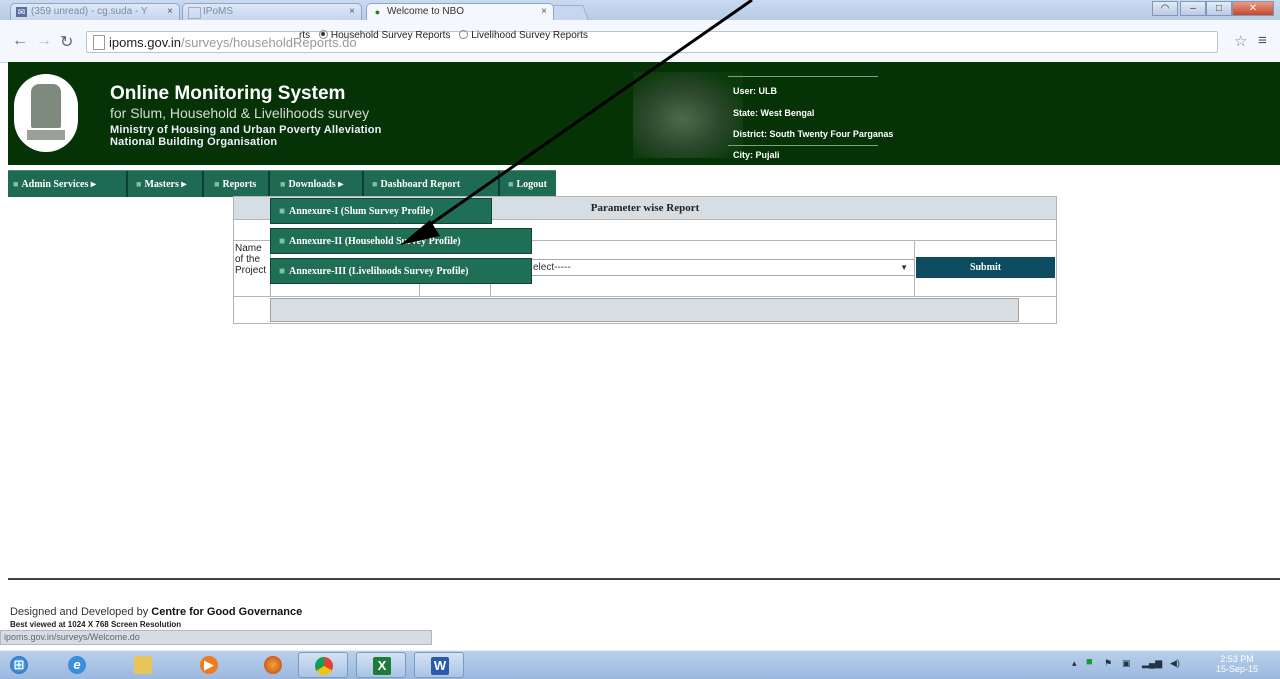 The image size is (1280, 679). What do you see at coordinates (813, 134) in the screenshot?
I see `district-info: District: South Twenty Four Parganas` at bounding box center [813, 134].